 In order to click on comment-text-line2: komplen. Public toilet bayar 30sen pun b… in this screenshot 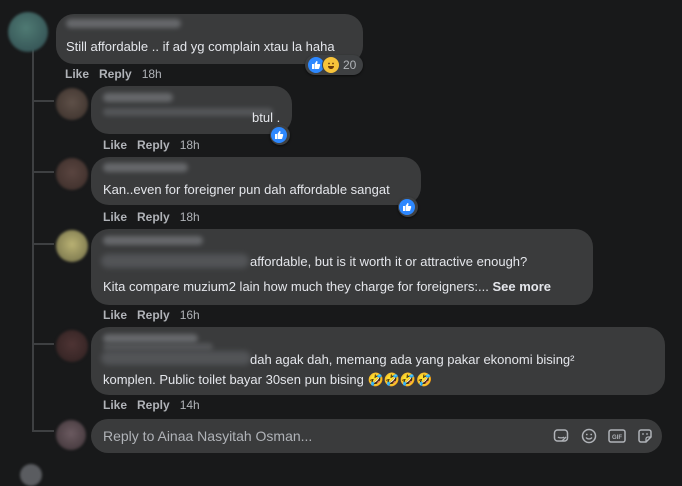, I will do `click(268, 379)`.